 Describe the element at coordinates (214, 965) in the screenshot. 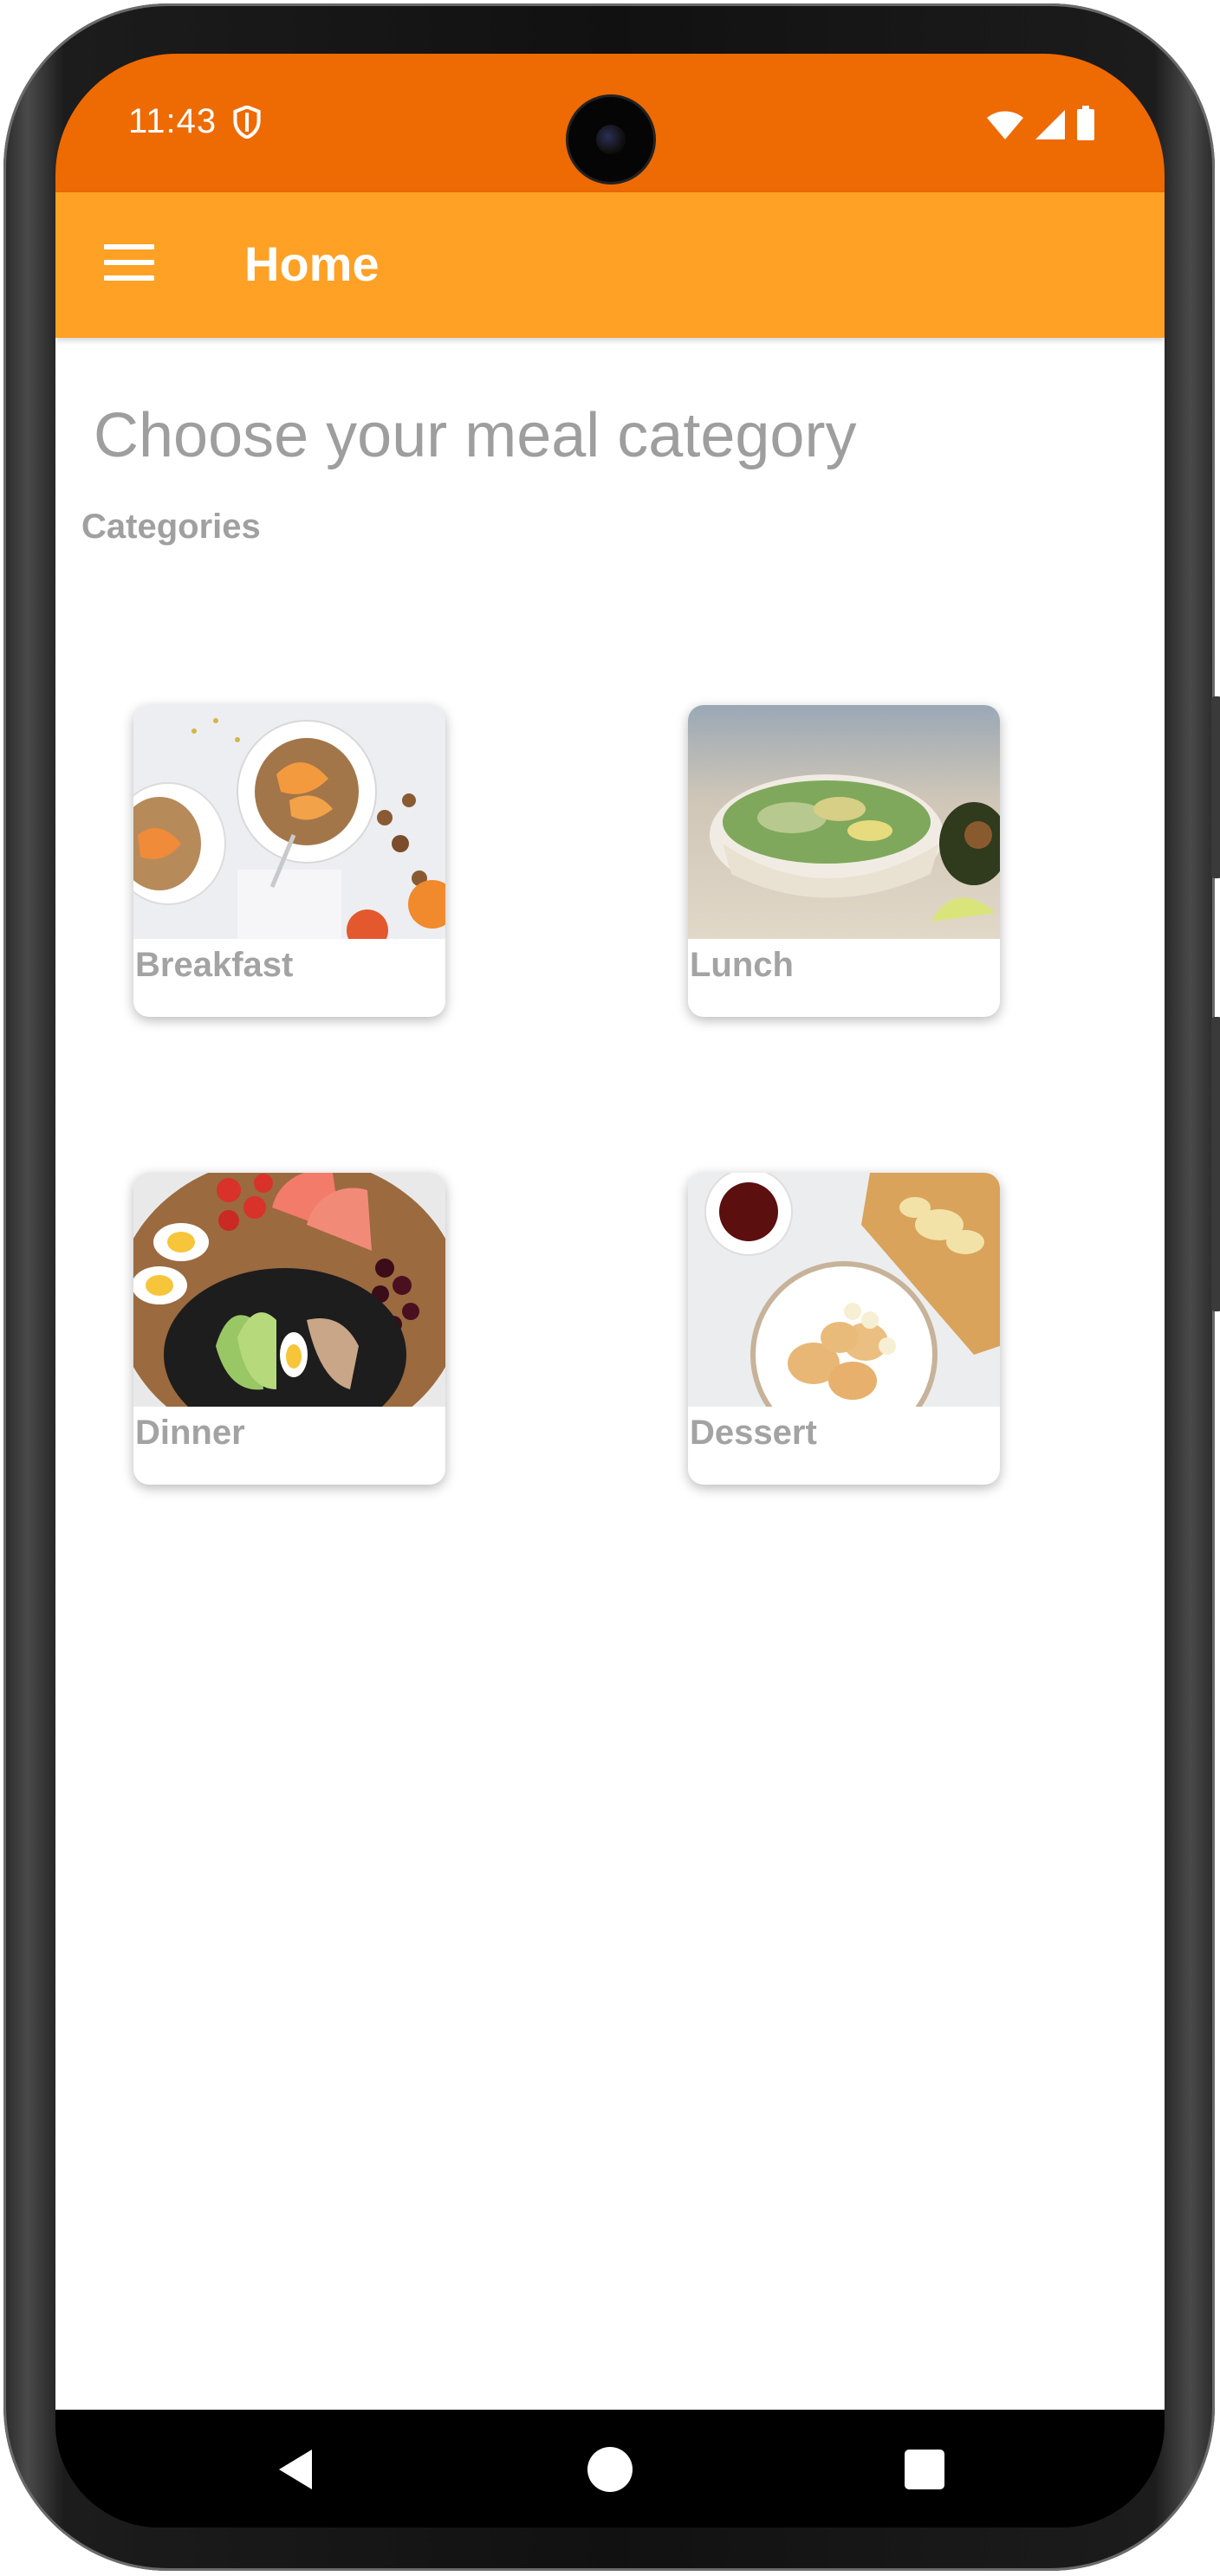

I see `category-label: Breakfast` at that location.